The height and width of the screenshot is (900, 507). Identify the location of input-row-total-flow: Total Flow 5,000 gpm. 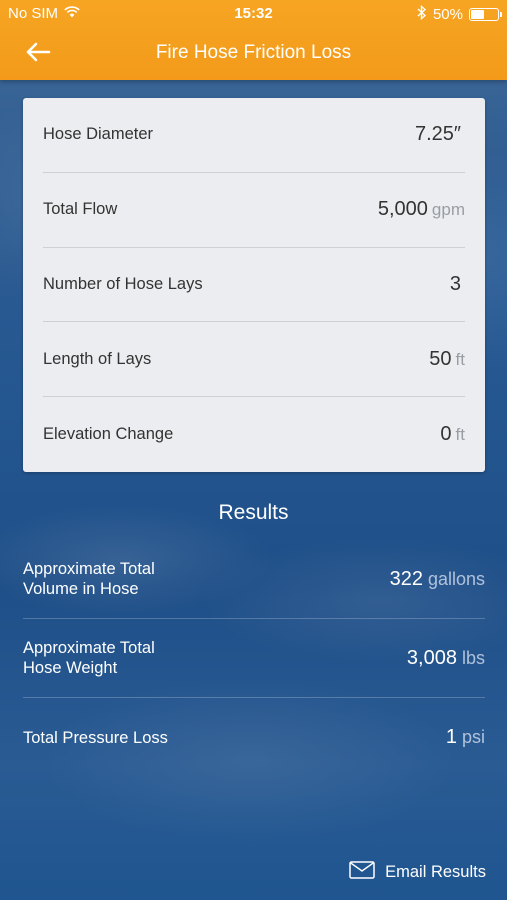
(254, 210).